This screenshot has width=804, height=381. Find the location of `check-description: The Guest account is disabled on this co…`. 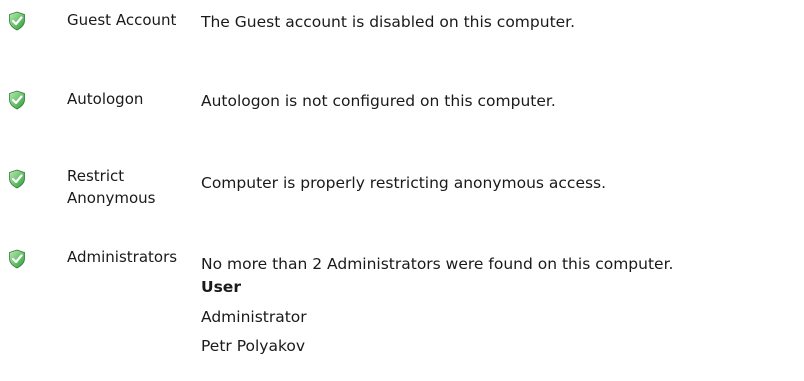

check-description: The Guest account is disabled on this co… is located at coordinates (388, 22).